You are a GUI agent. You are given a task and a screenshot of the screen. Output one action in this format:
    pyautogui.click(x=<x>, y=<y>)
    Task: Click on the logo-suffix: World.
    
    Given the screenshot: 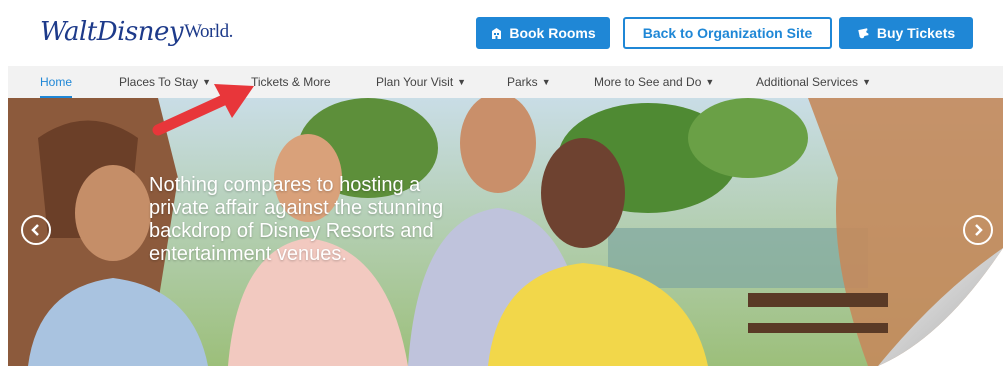 What is the action you would take?
    pyautogui.click(x=208, y=31)
    